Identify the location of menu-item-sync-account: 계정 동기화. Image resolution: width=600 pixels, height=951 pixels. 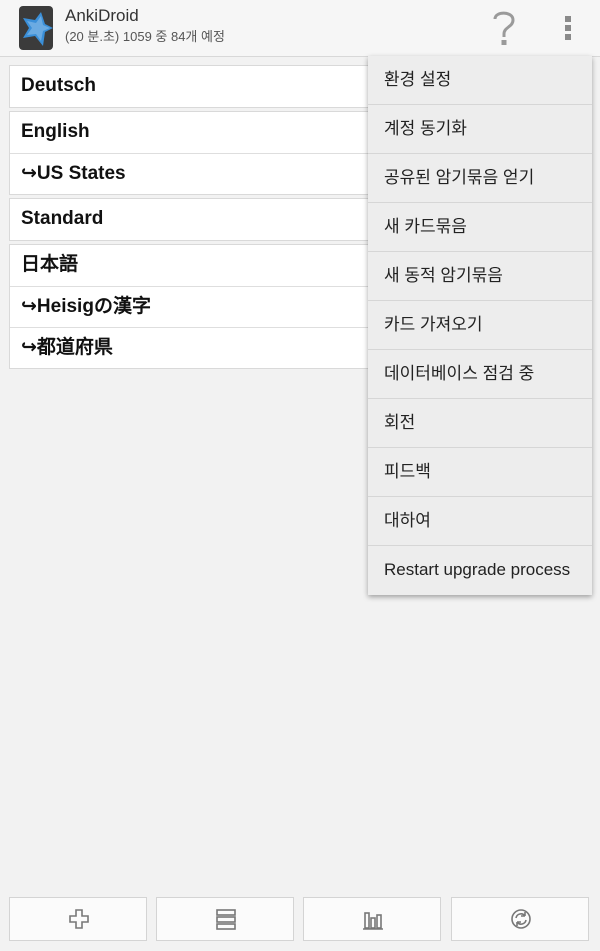
(480, 129).